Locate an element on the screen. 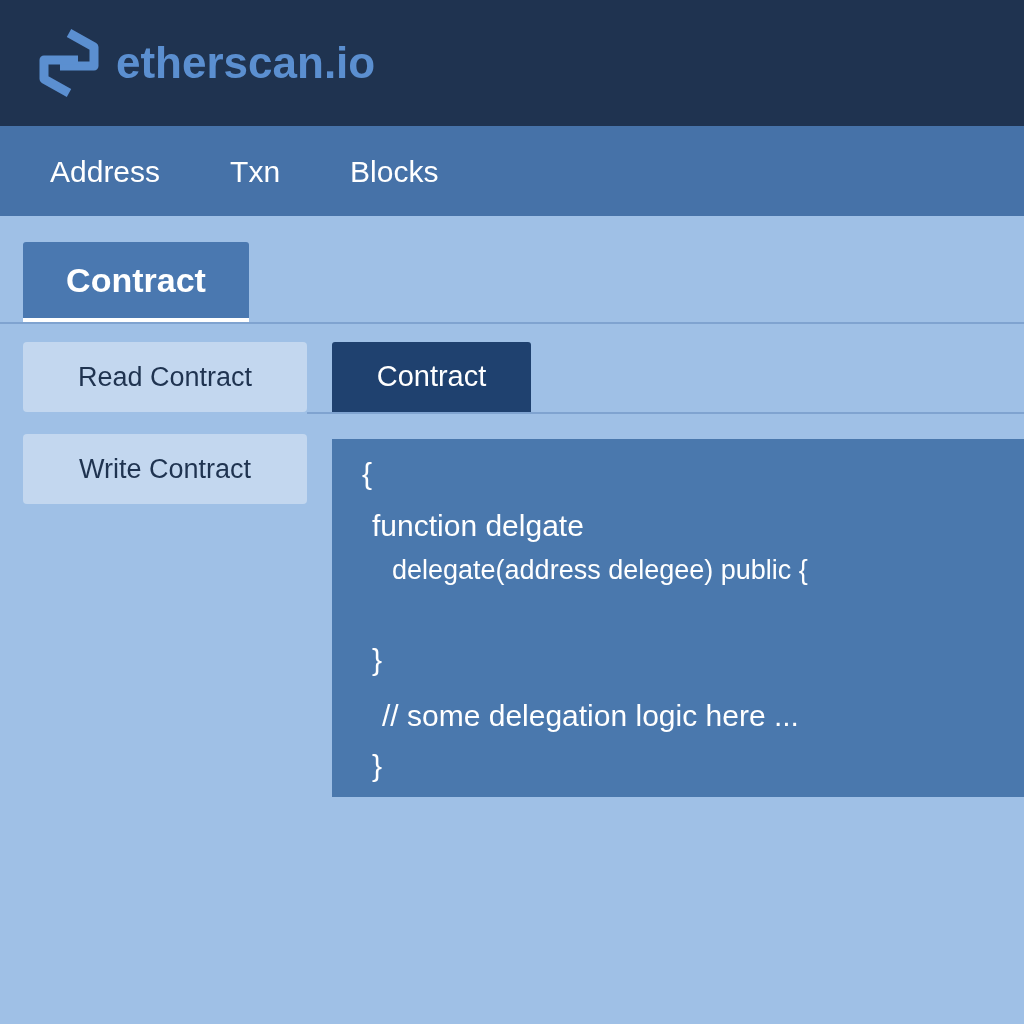 The height and width of the screenshot is (1024, 1024). code-line: function delgate is located at coordinates (478, 527).